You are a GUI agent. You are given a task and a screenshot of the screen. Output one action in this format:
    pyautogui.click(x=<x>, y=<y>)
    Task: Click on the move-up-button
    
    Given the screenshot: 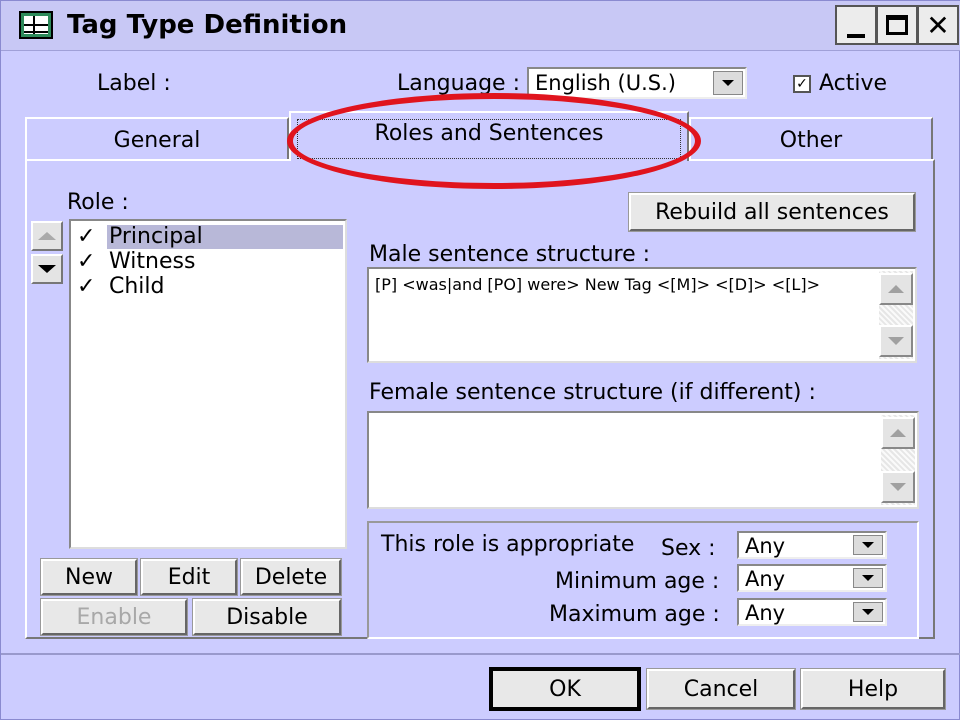 What is the action you would take?
    pyautogui.click(x=47, y=236)
    